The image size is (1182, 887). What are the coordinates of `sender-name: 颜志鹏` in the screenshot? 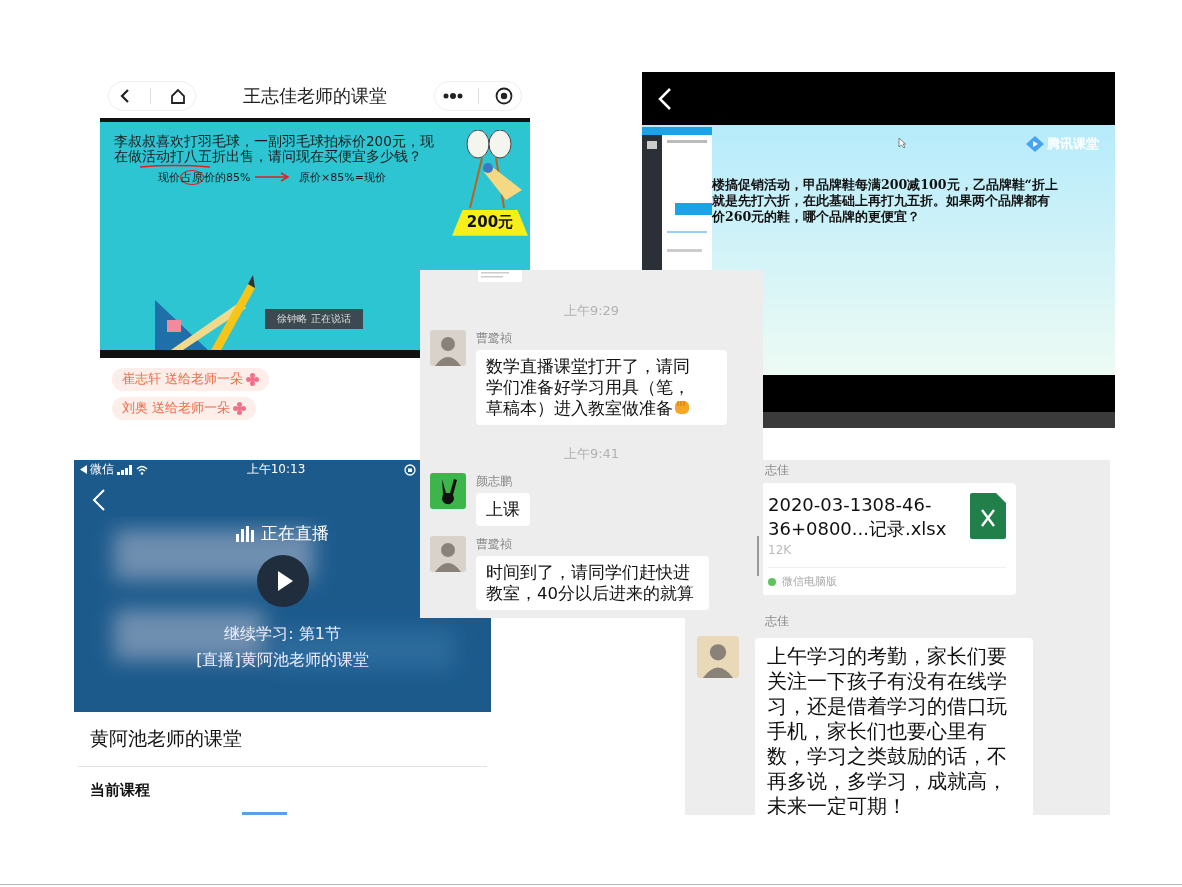 It's located at (494, 481).